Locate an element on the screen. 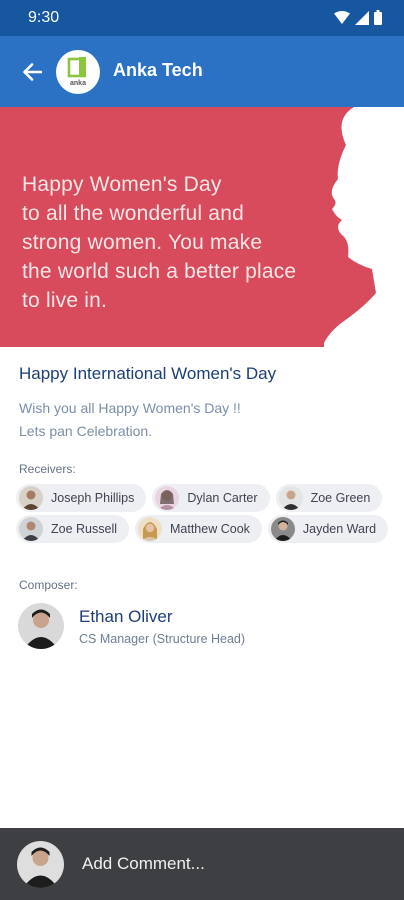 The width and height of the screenshot is (404, 900). receivers-row: Zoe Russell Matthew Cook Jayden Ward is located at coordinates (206, 529).